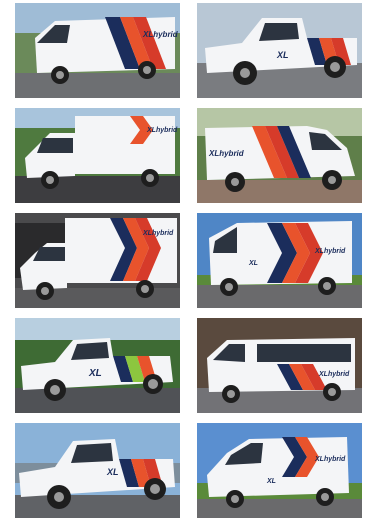 Image resolution: width=367 pixels, height=522 pixels. I want to click on photo-pickup-red: XL, so click(97, 470).